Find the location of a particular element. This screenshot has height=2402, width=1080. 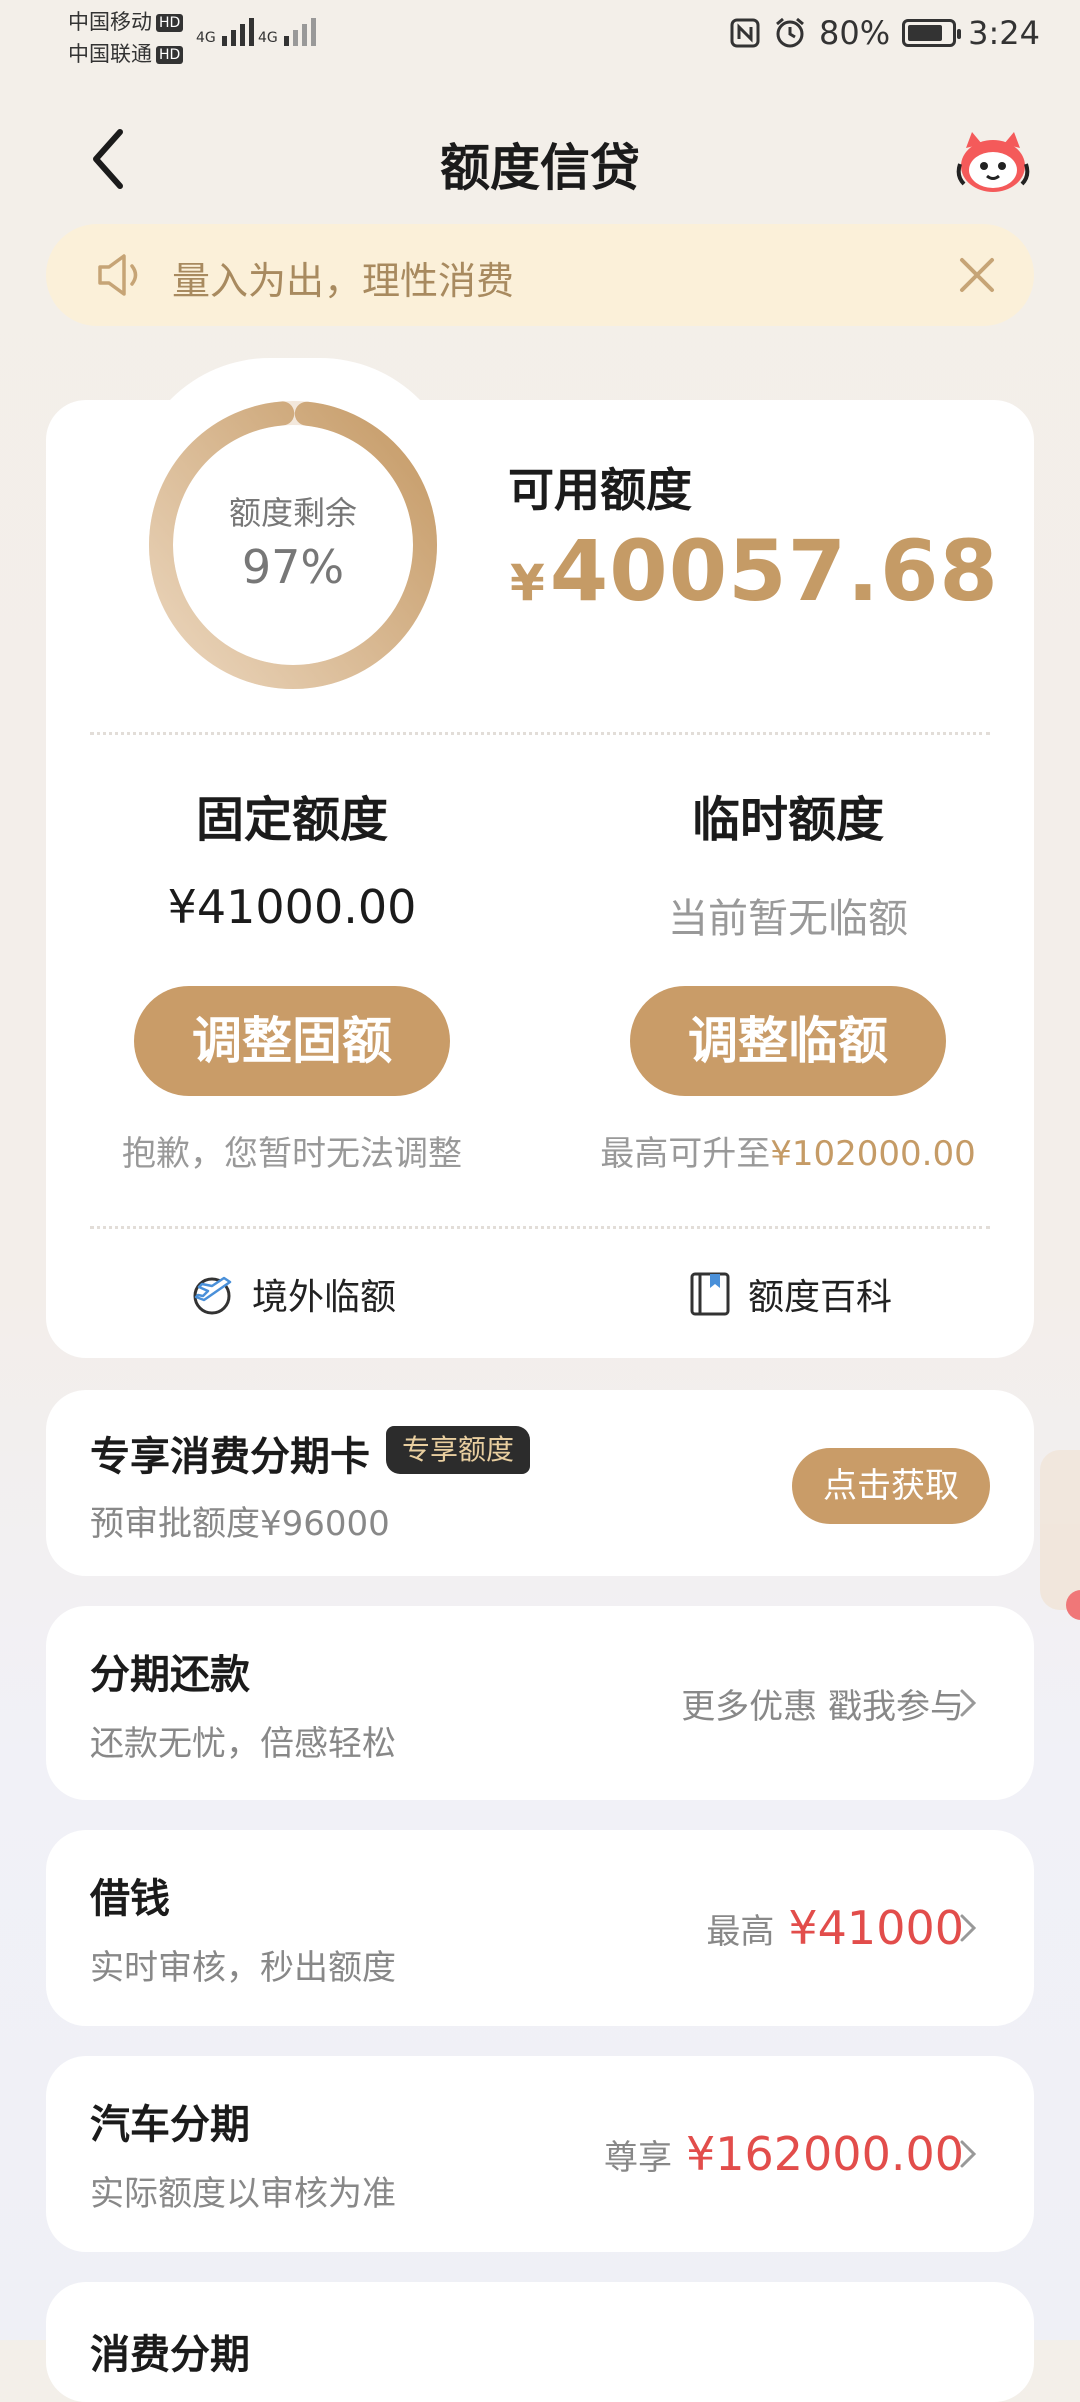

notice-text: 量入为出，理性消费 is located at coordinates (343, 281).